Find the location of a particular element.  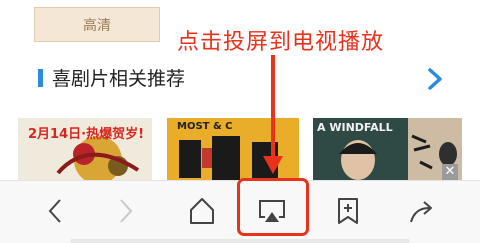

bookmark-add-icon is located at coordinates (348, 211).